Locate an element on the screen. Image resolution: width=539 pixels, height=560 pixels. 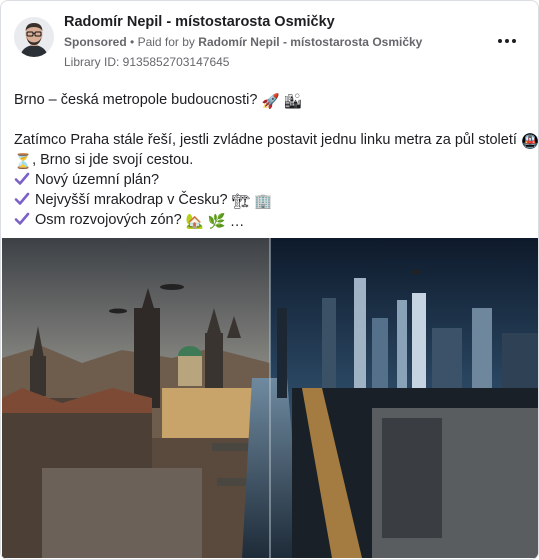
bullet-text: Osm rozvojových zón? is located at coordinates (108, 220).